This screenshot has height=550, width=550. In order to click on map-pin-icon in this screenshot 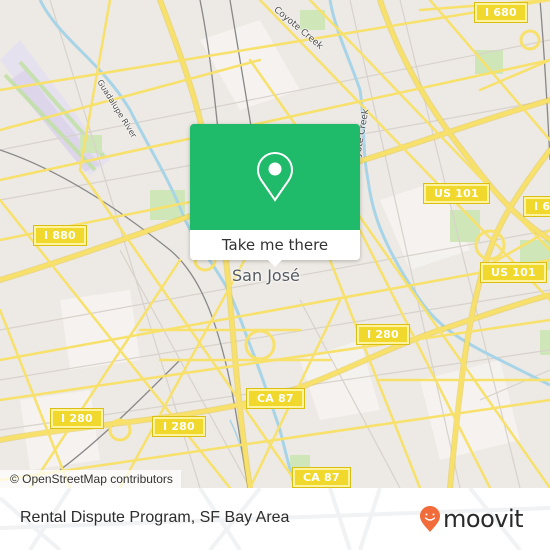, I will do `click(275, 176)`.